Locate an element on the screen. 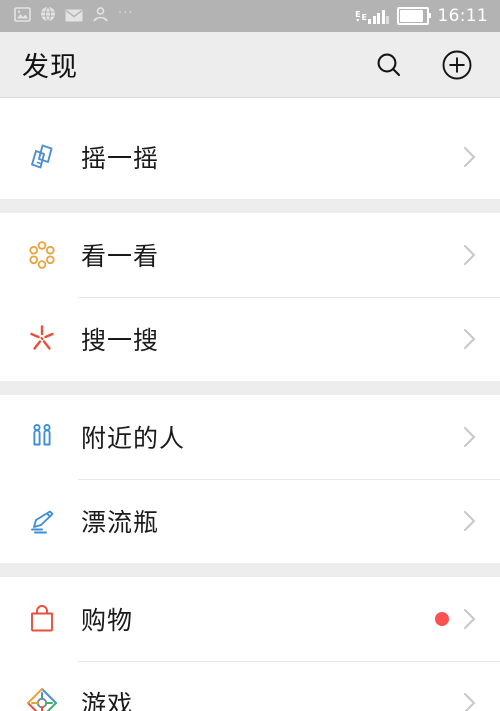  status-badge is located at coordinates (442, 619).